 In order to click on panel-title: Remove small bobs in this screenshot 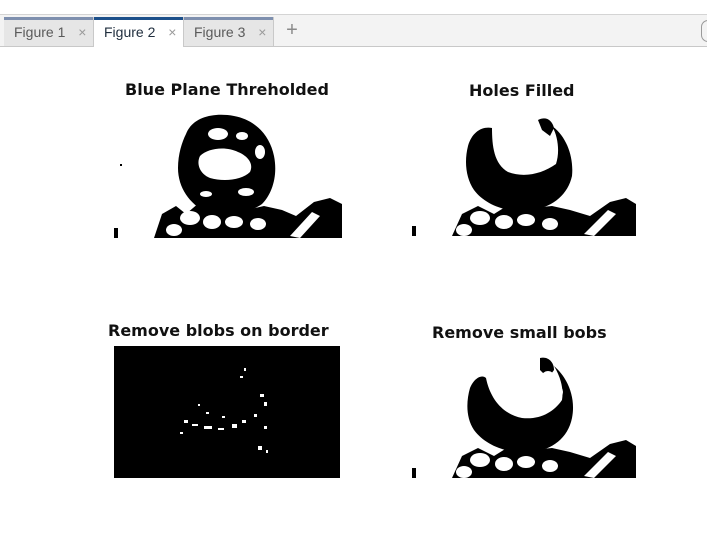, I will do `click(519, 332)`.